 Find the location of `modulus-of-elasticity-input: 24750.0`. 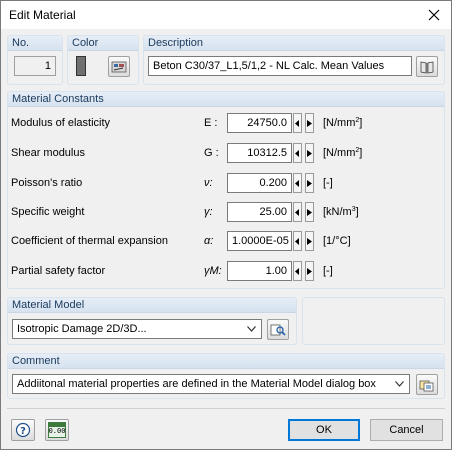

modulus-of-elasticity-input: 24750.0 is located at coordinates (259, 123).